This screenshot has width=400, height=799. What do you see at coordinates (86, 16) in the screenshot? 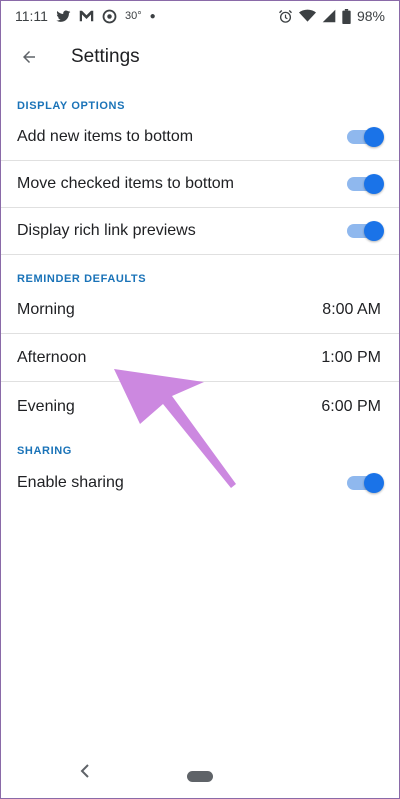
I see `gmail-icon` at bounding box center [86, 16].